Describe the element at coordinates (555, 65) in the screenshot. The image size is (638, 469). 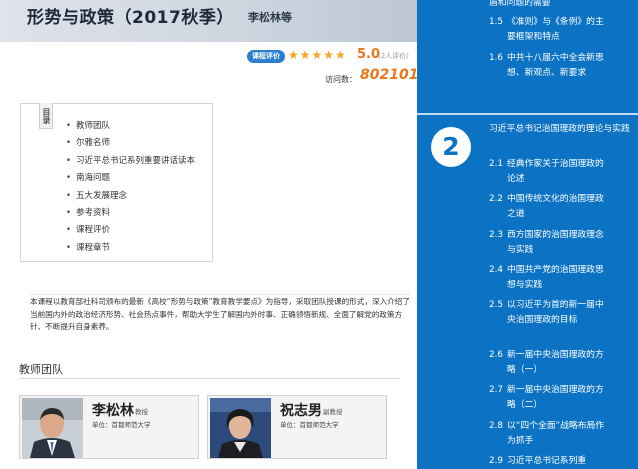
I see `chapter-item-text: 中共十八届六中全会新思想、新观点、新要求` at that location.